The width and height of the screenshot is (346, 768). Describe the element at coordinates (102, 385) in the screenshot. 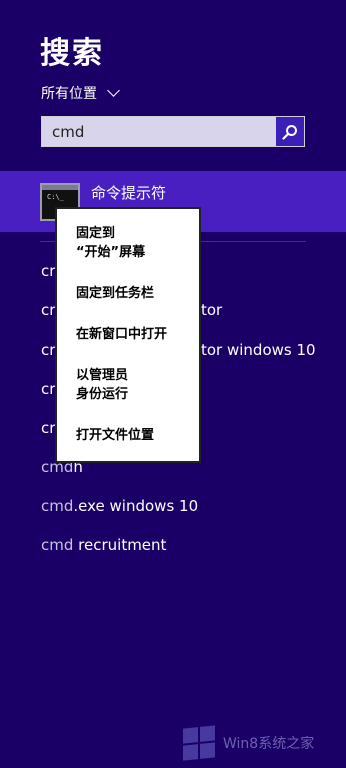

I see `menu-item-run-as-admin: 以管理员 身份运行` at that location.